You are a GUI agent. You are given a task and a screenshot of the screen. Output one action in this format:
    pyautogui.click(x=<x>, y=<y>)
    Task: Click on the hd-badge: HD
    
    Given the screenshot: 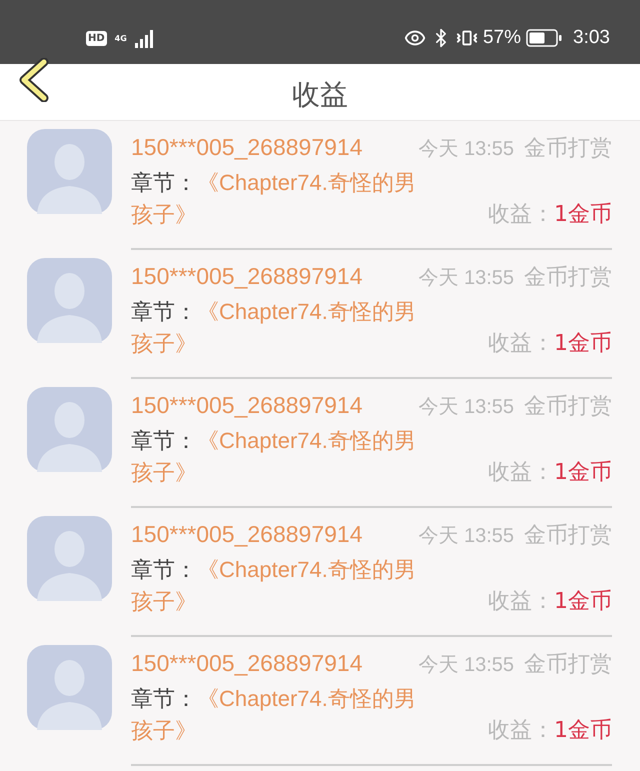 What is the action you would take?
    pyautogui.click(x=96, y=38)
    